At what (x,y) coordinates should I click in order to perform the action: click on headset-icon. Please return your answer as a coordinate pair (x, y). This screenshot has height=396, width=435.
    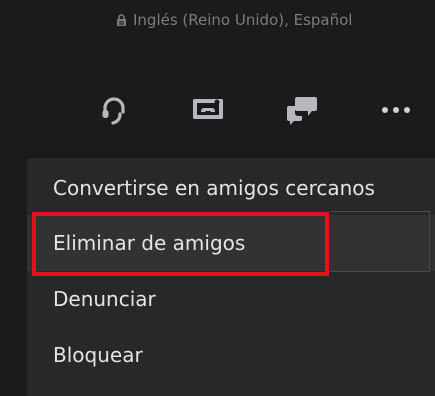
    Looking at the image, I should click on (114, 110).